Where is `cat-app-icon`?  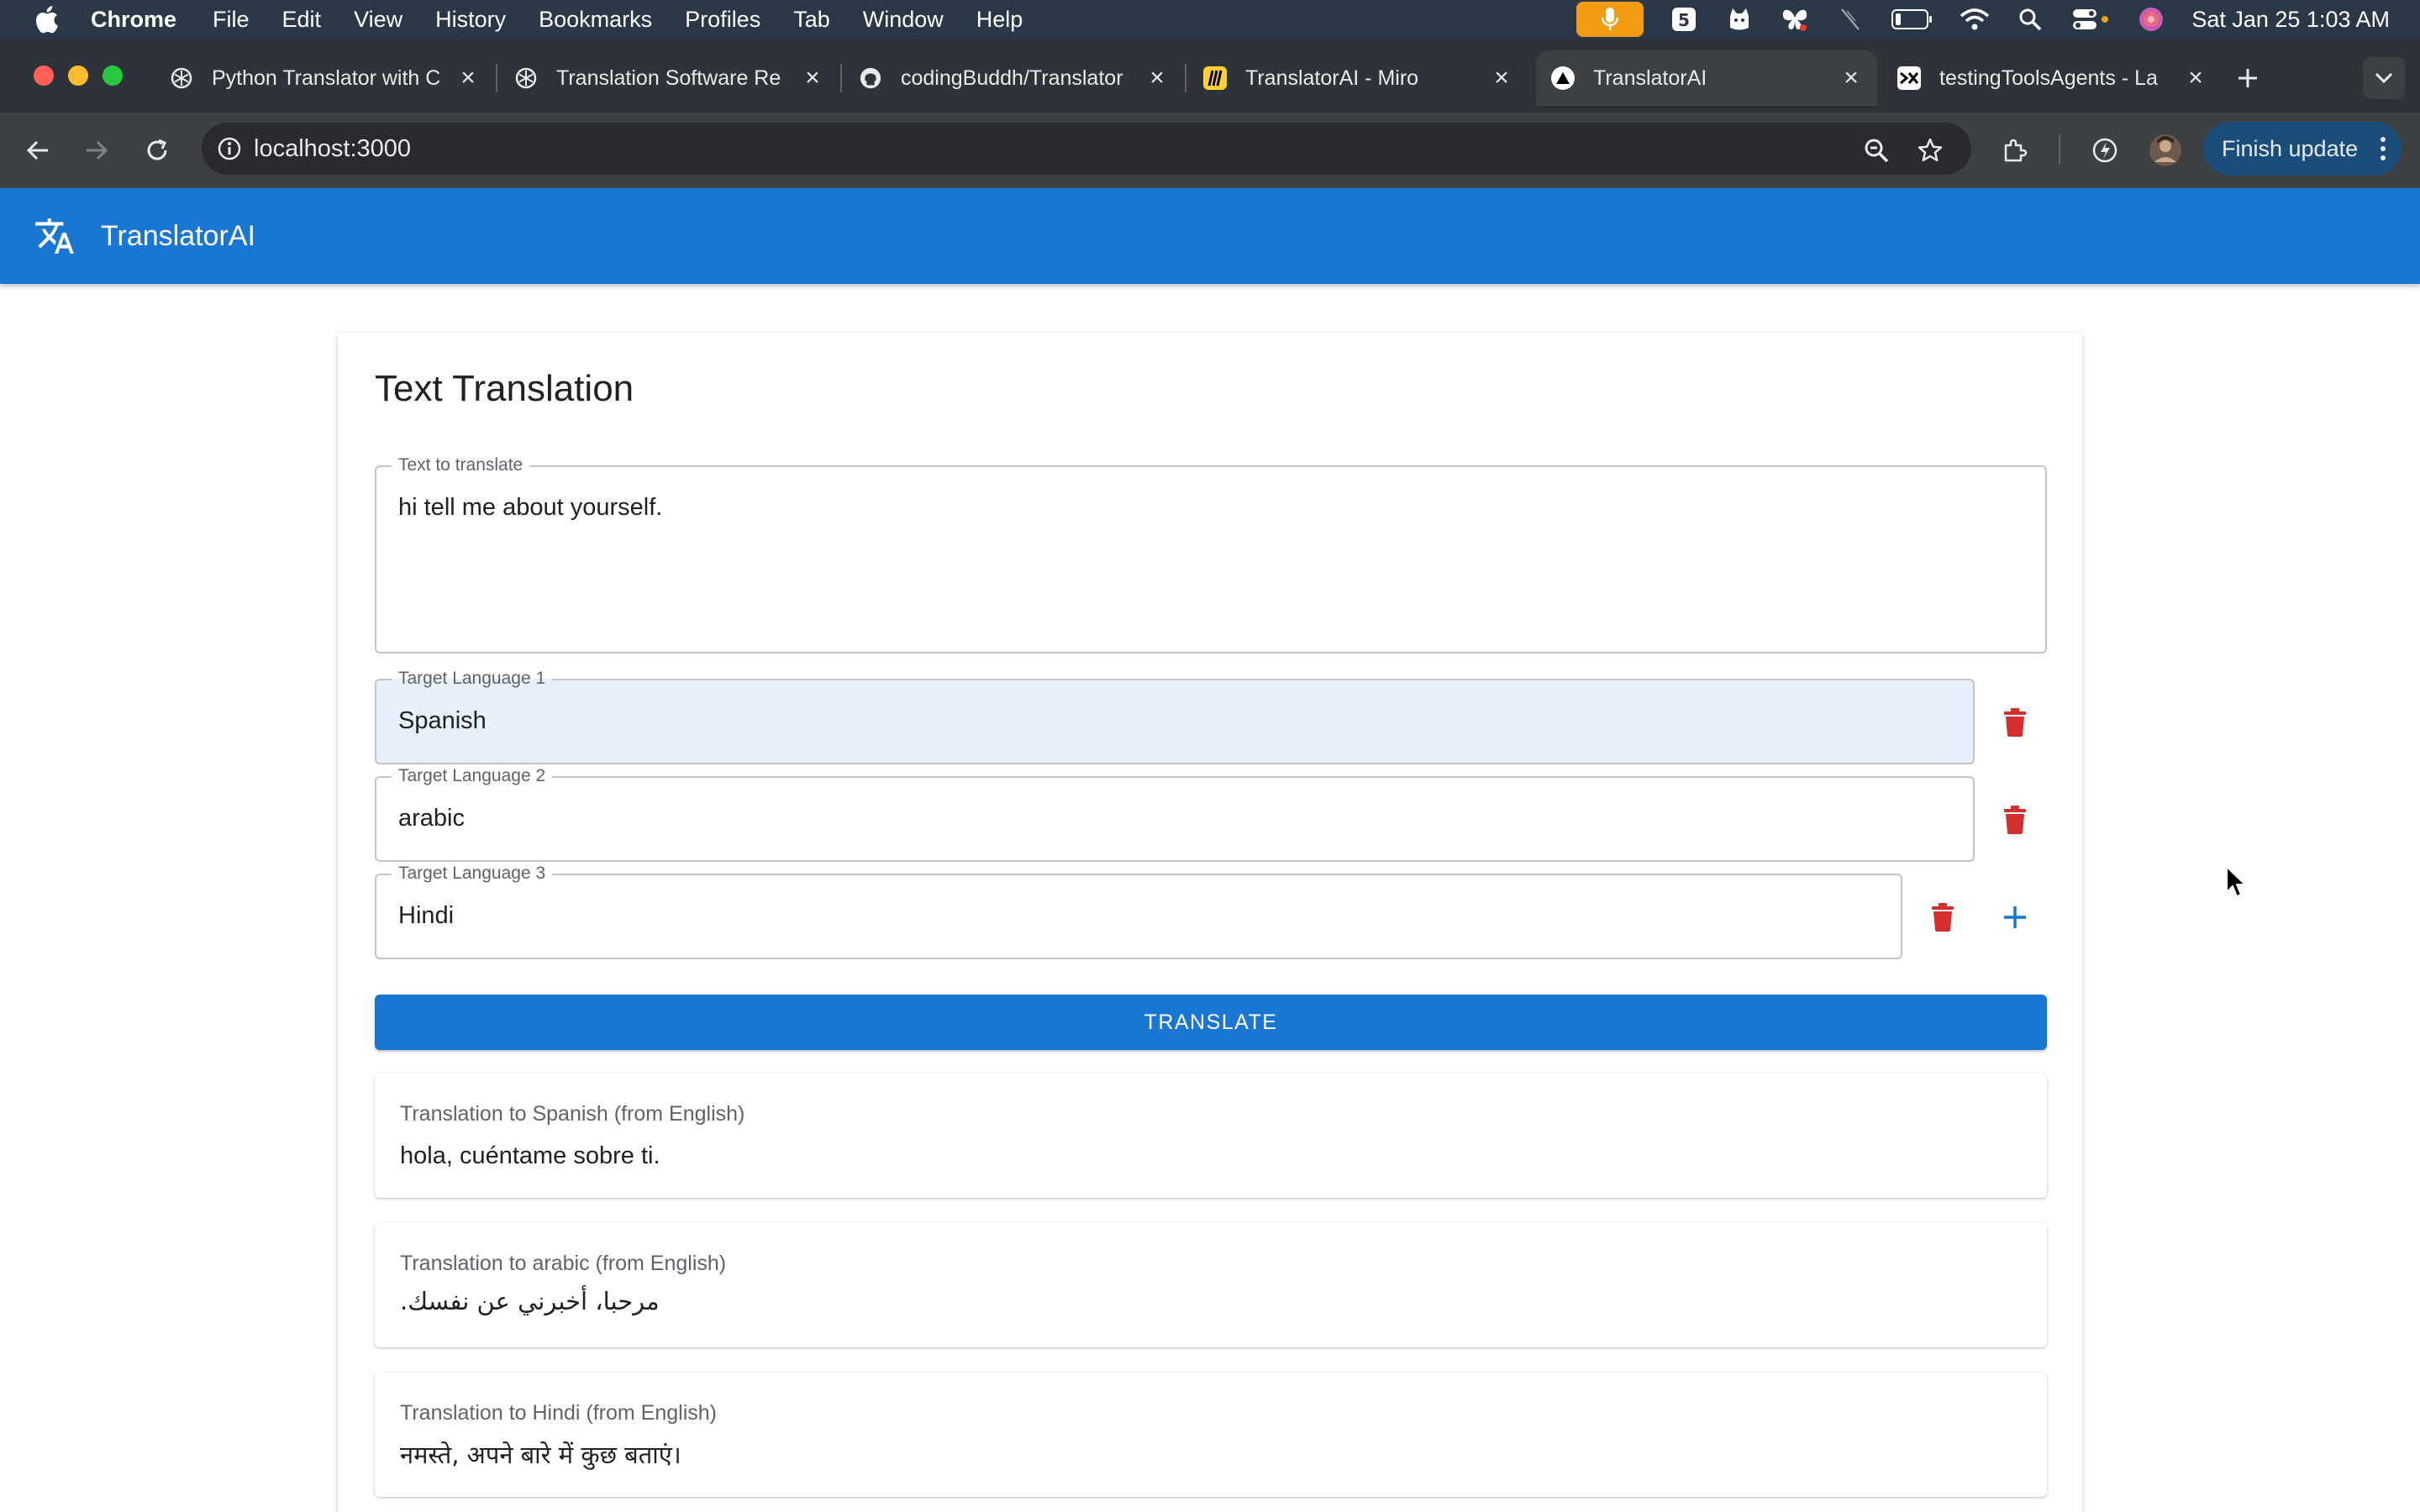
cat-app-icon is located at coordinates (1739, 19).